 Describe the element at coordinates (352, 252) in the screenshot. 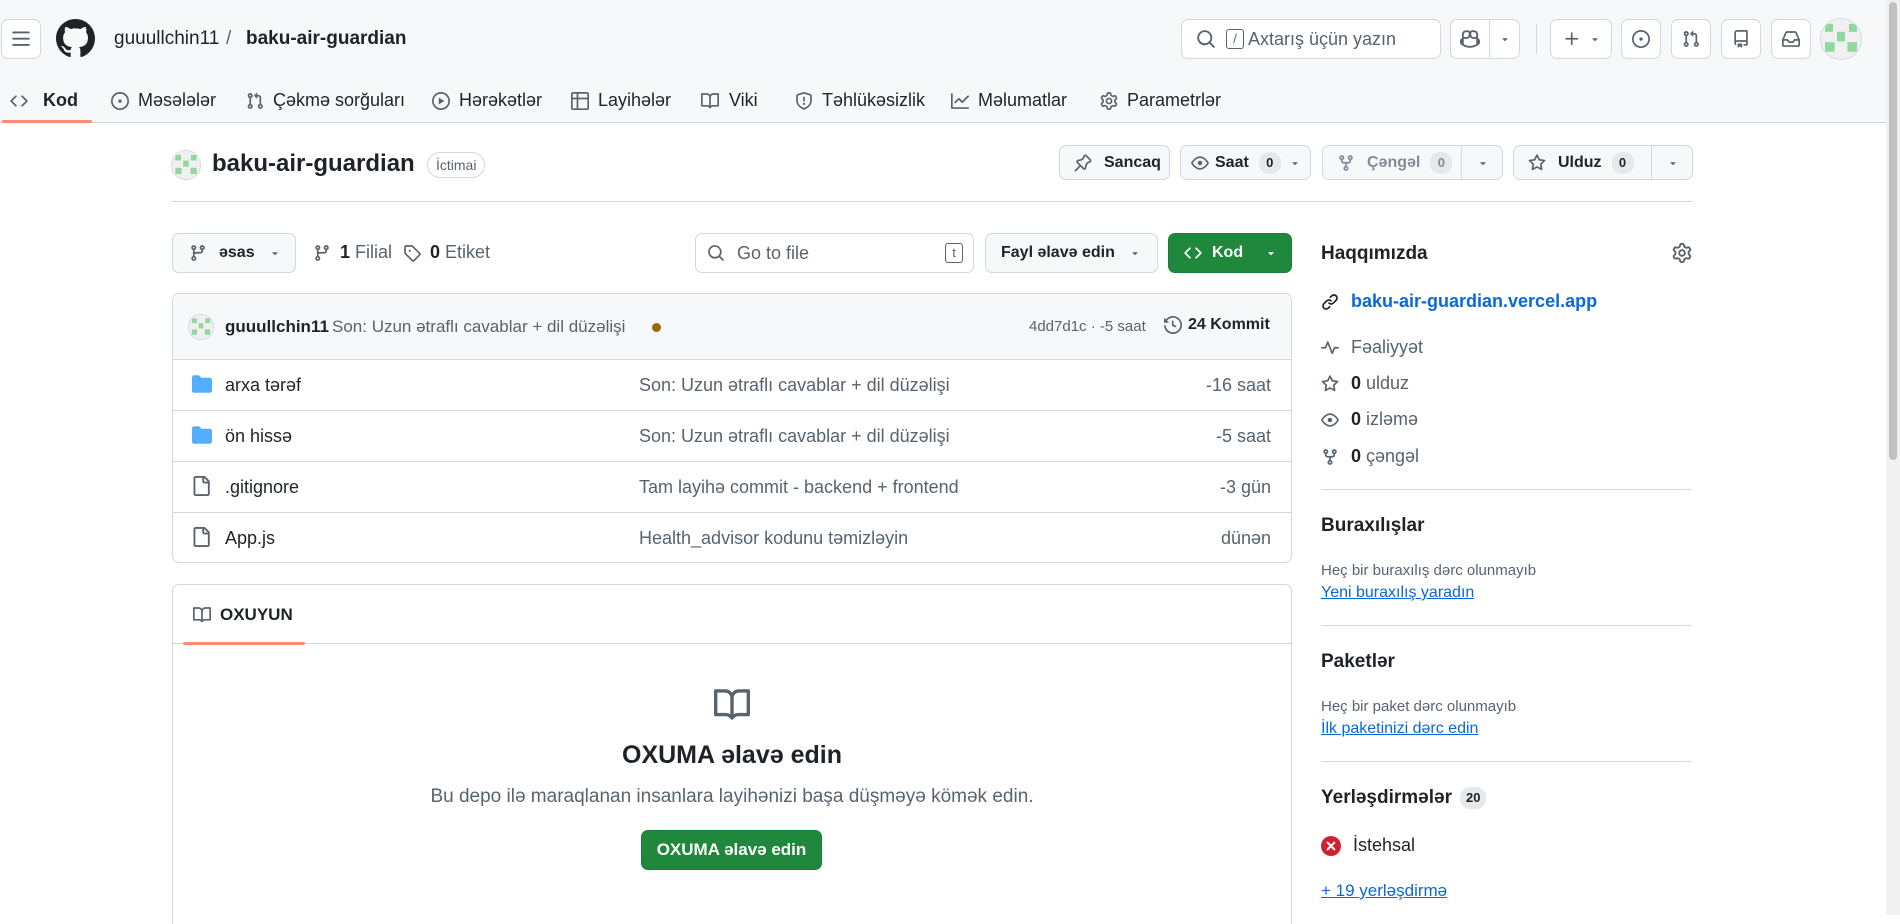

I see `branches-link: 1 Filial` at that location.